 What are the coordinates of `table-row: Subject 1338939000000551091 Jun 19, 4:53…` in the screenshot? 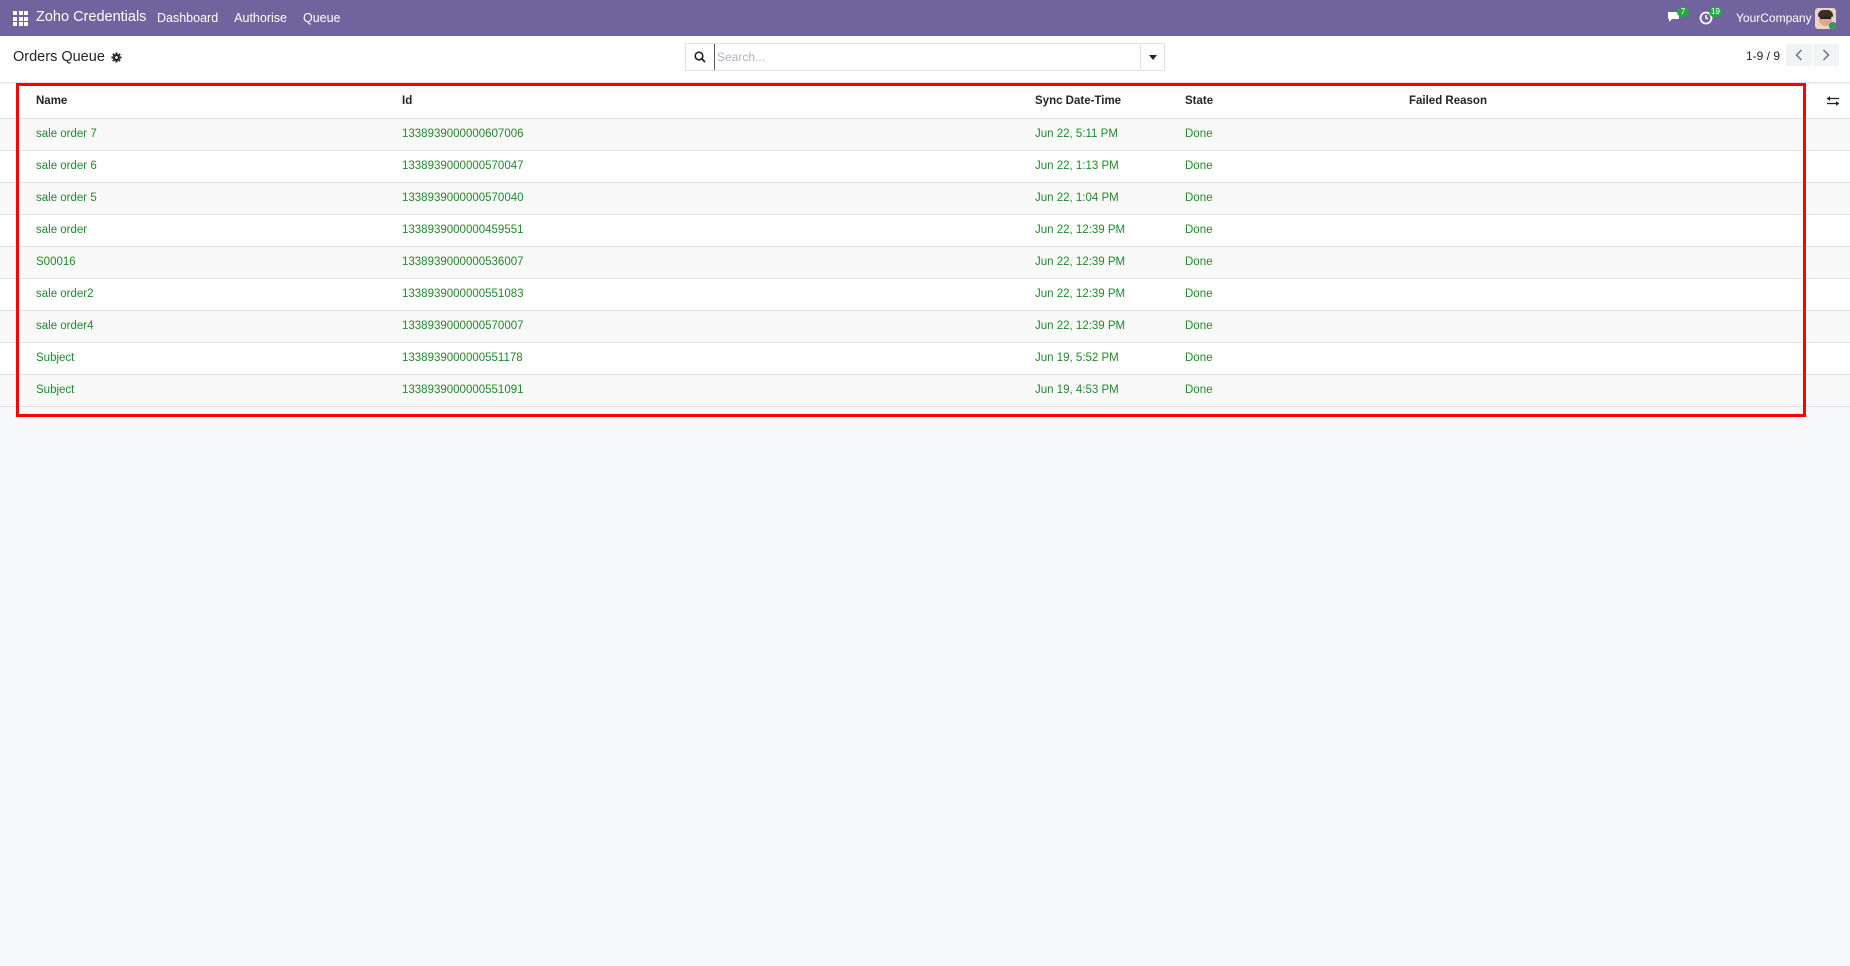 It's located at (925, 390).